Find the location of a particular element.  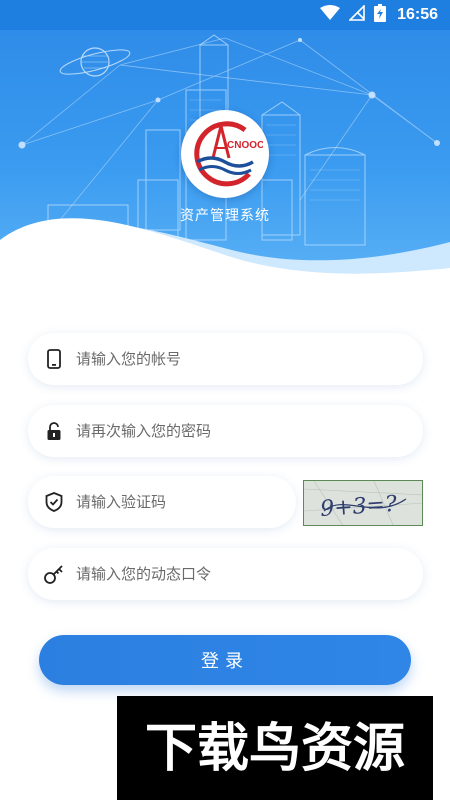

svg-text: 下载鸟资源 is located at coordinates (275, 749).